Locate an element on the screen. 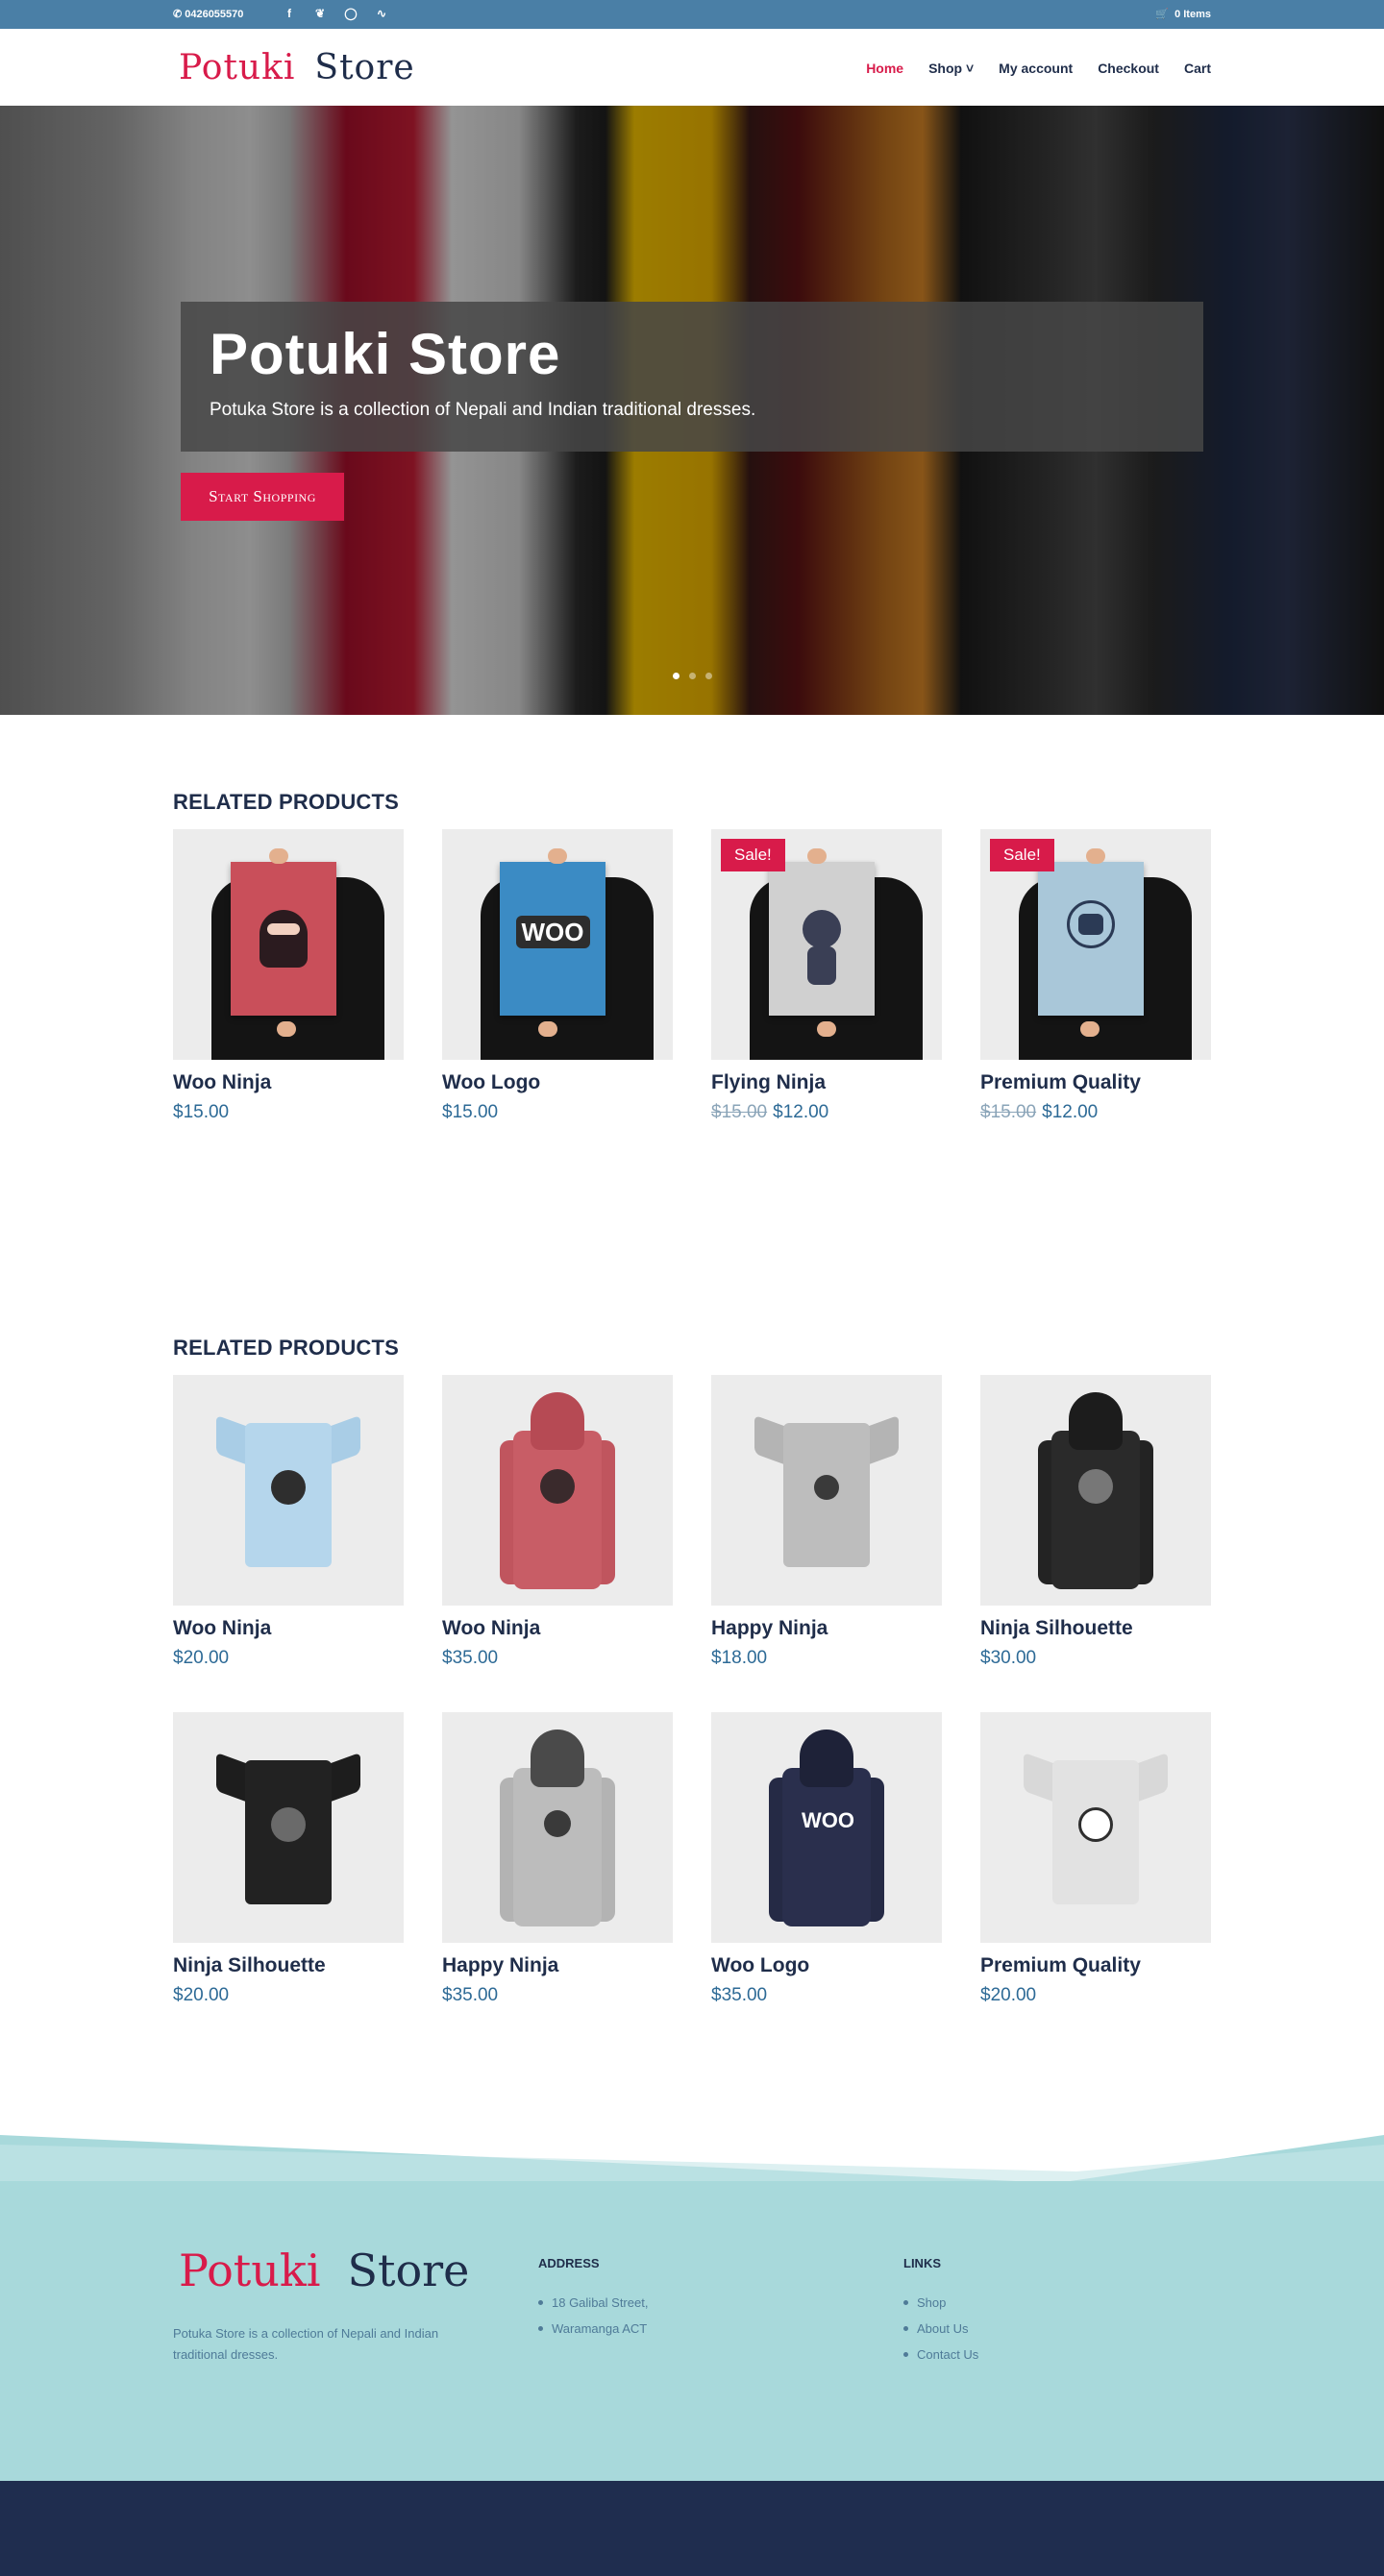 The image size is (1384, 2576). cart-count: 0 Items is located at coordinates (1192, 14).